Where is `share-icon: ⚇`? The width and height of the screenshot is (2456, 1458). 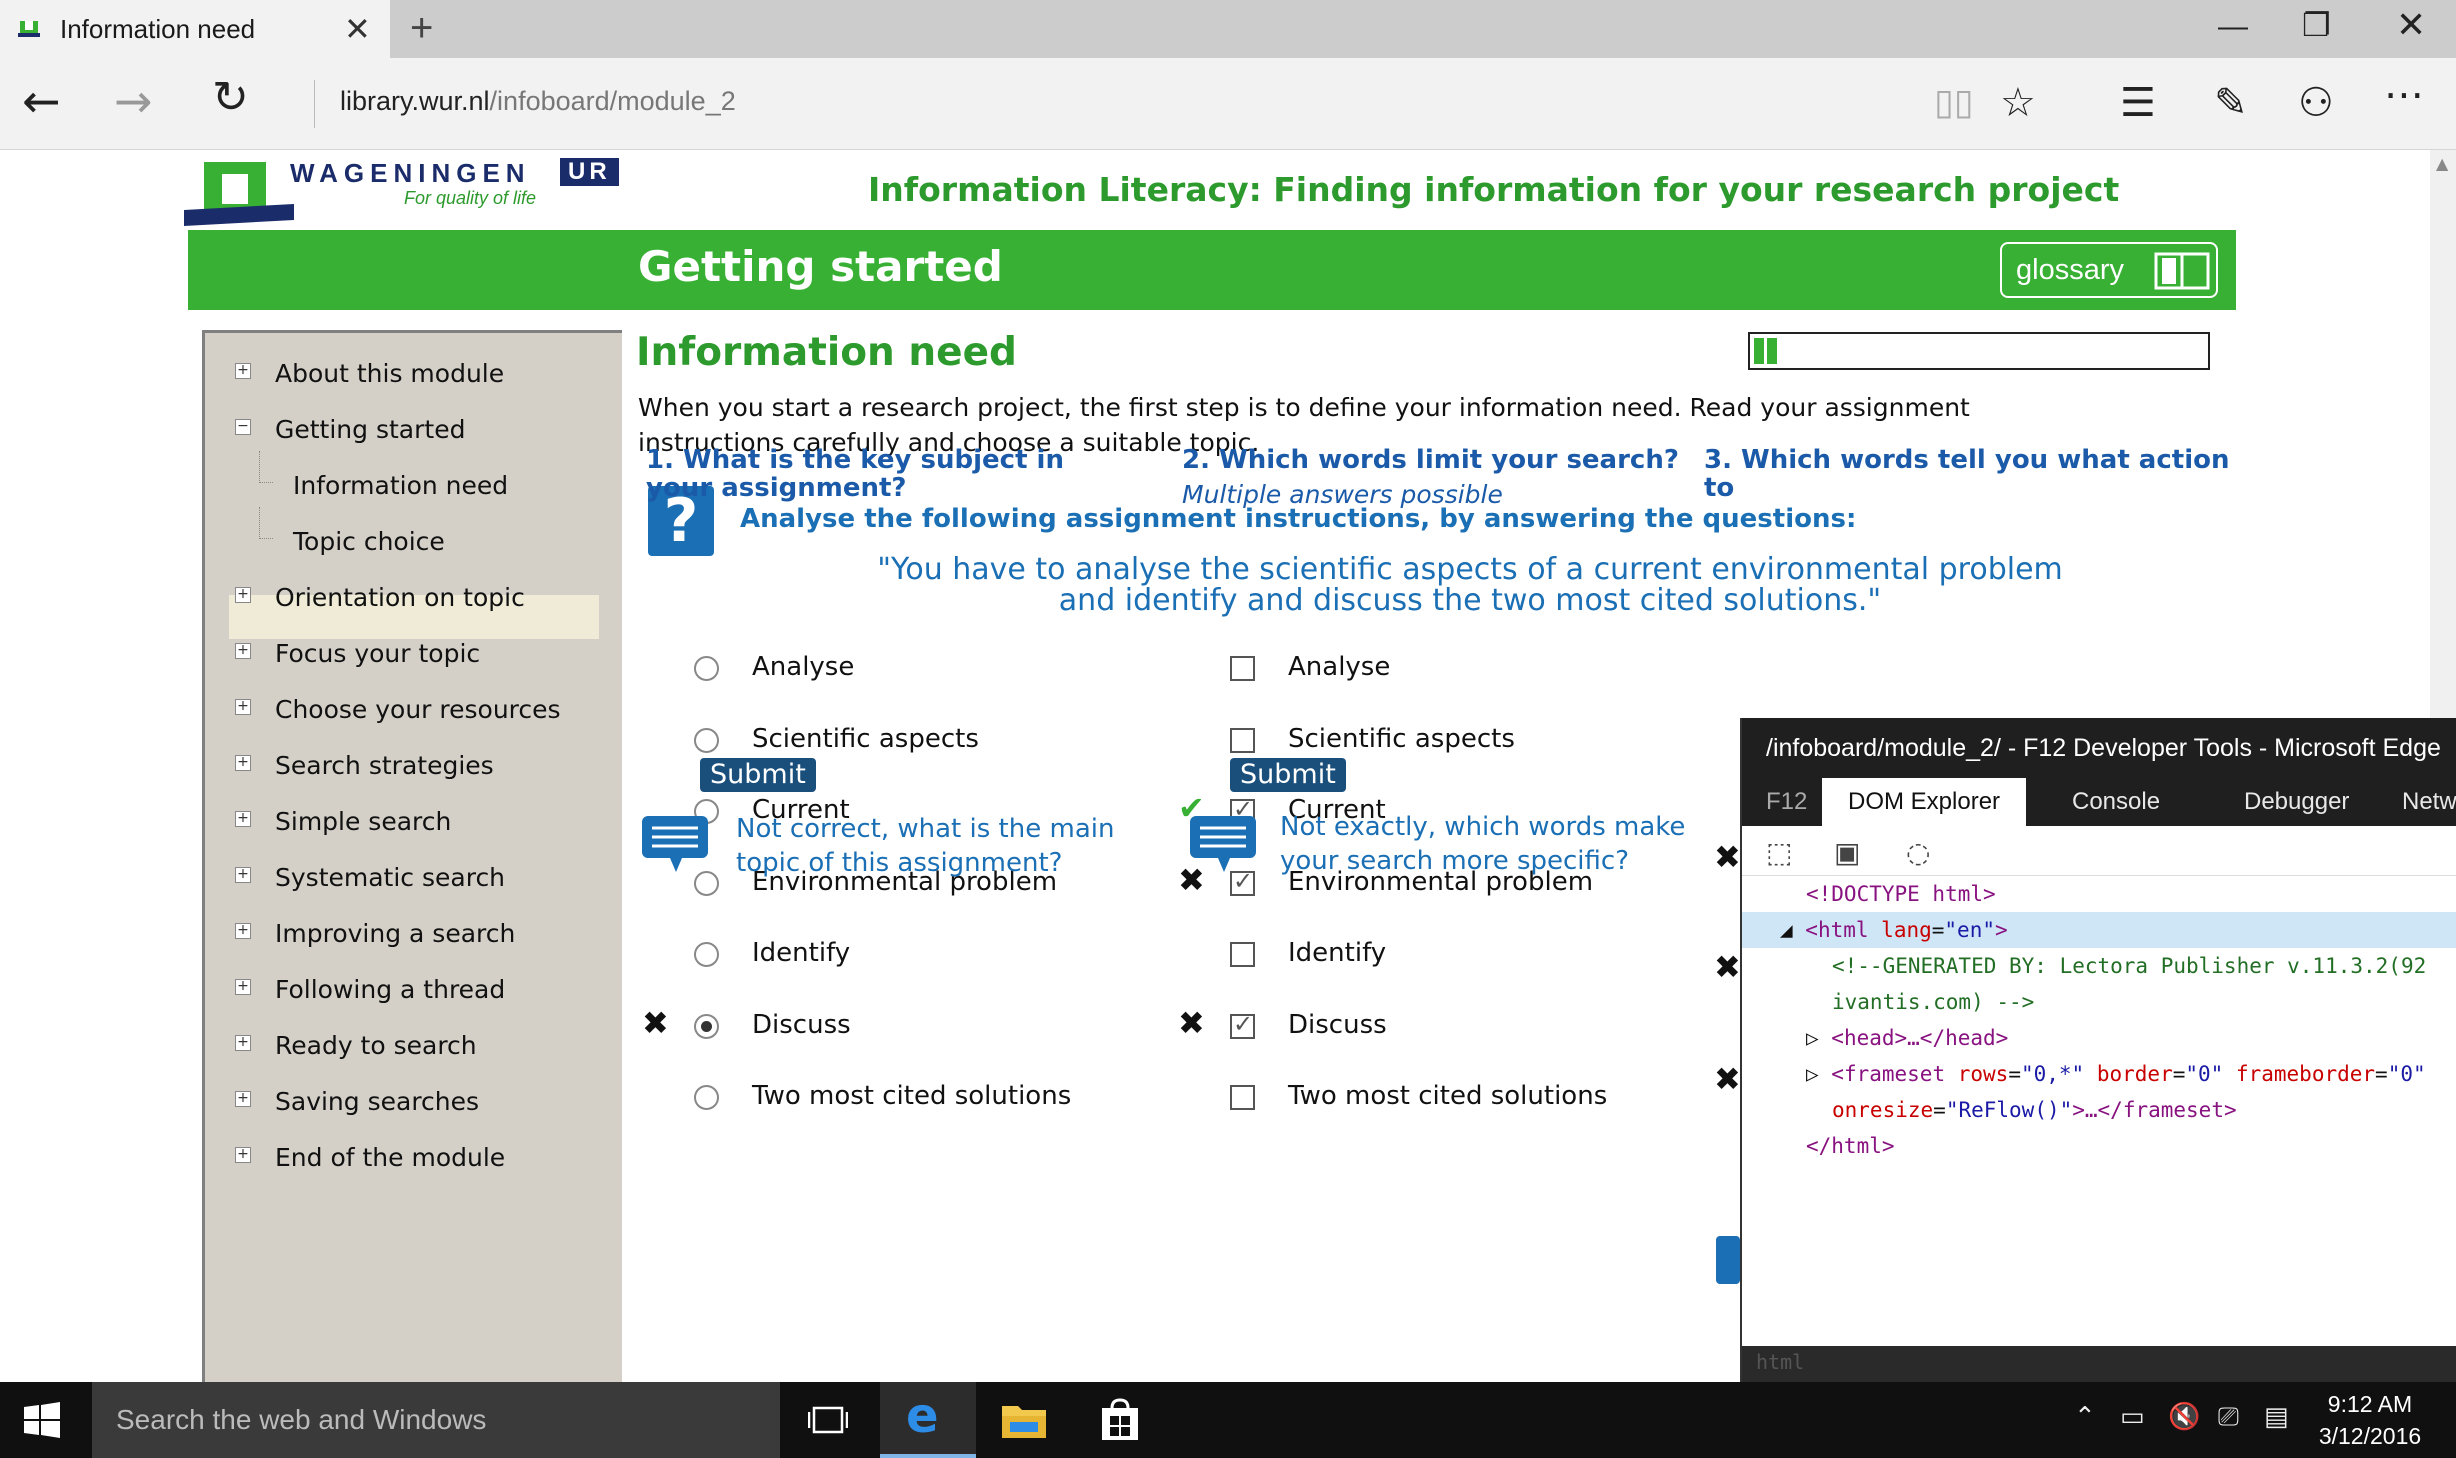 share-icon: ⚇ is located at coordinates (2316, 103).